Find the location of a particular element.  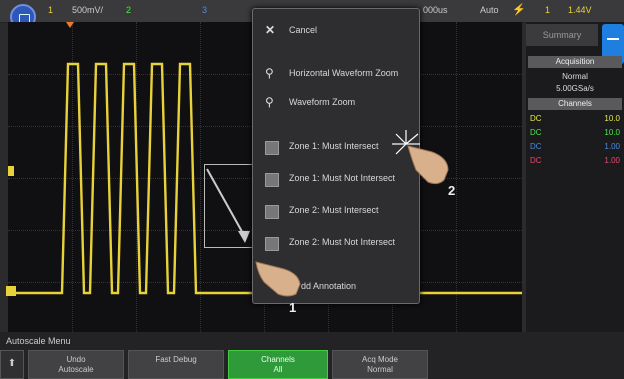

trigger-position-marker is located at coordinates (70, 25).